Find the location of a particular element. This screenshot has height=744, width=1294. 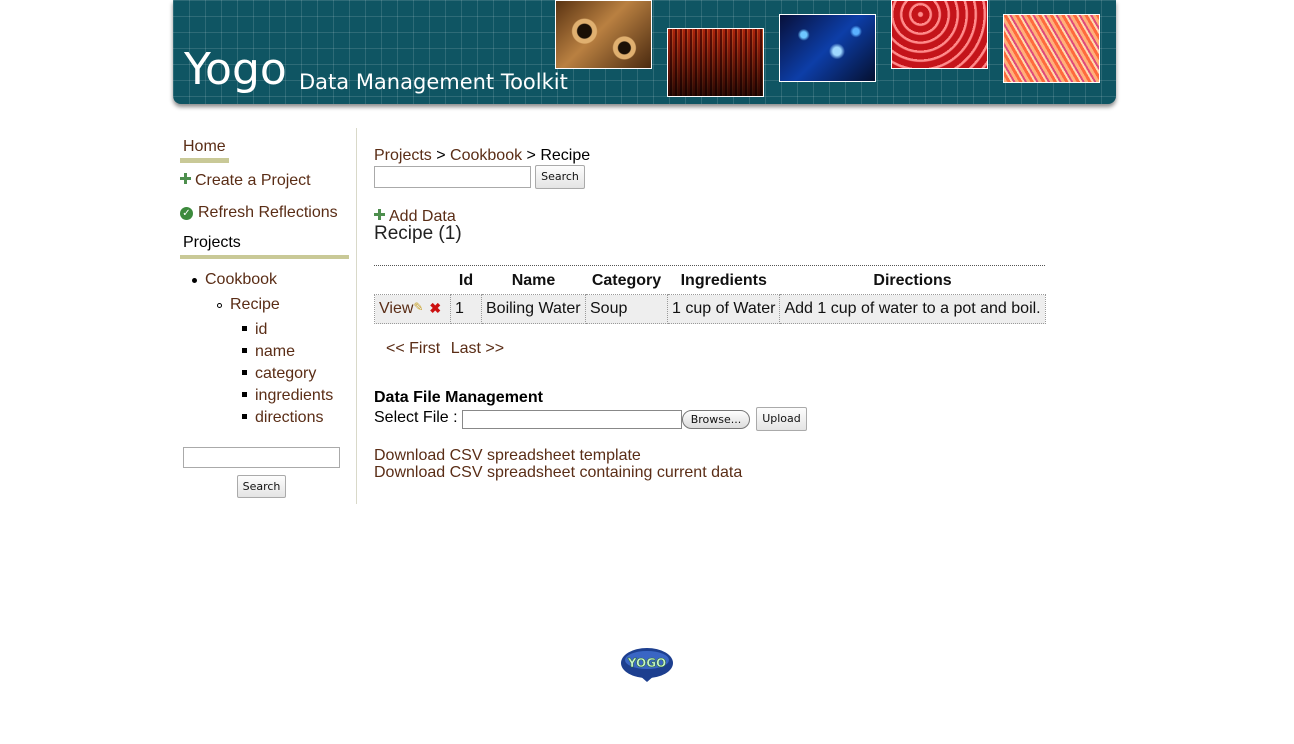

header-photo-red-texture is located at coordinates (939, 34).